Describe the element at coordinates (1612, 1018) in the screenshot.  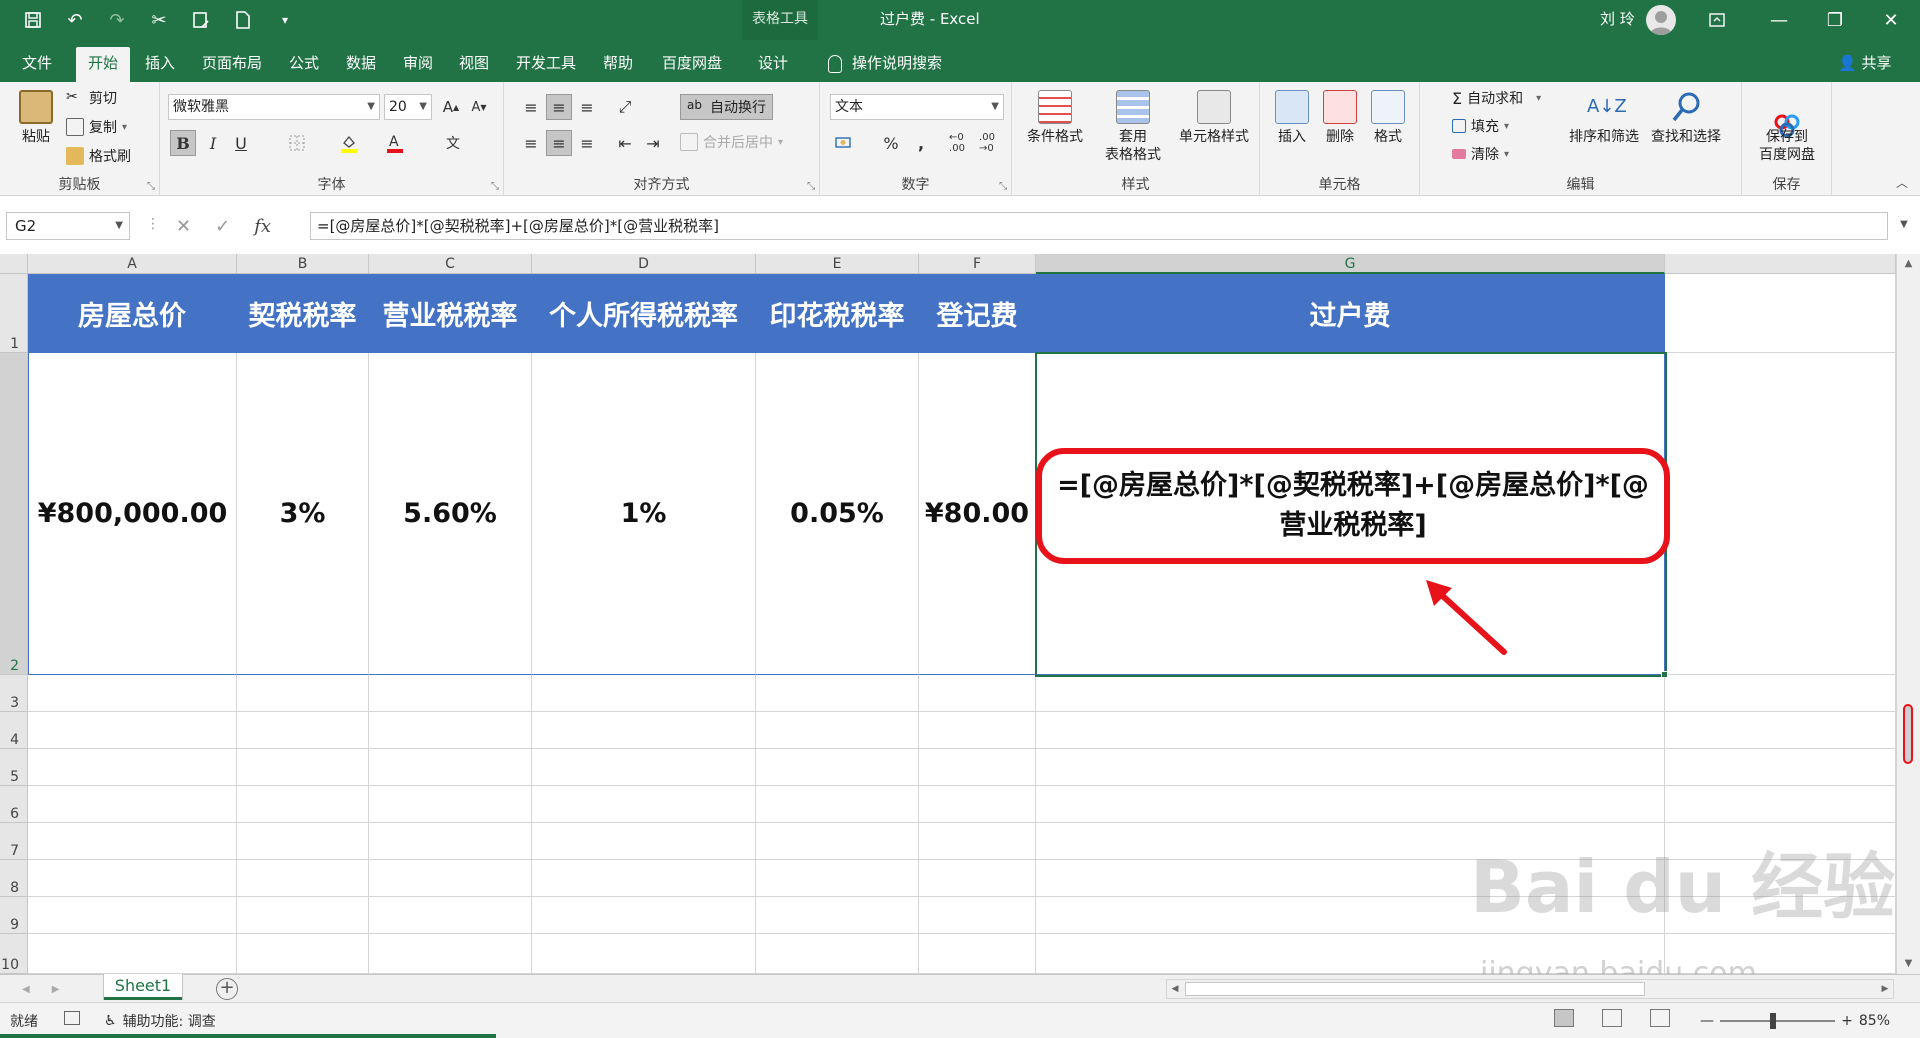
I see `page-layout-view-icon` at that location.